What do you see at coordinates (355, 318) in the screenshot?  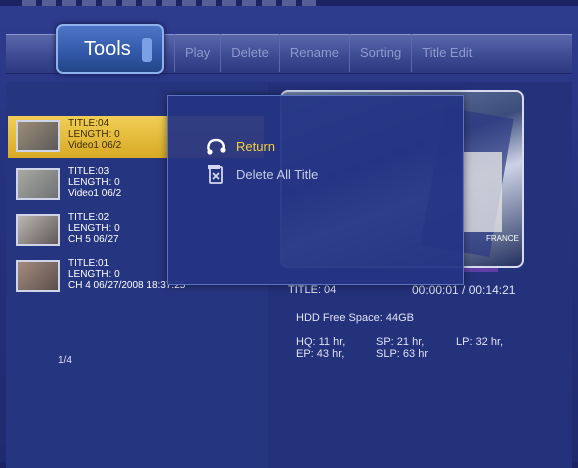 I see `hdd-free-space: HDD Free Space: 44GB` at bounding box center [355, 318].